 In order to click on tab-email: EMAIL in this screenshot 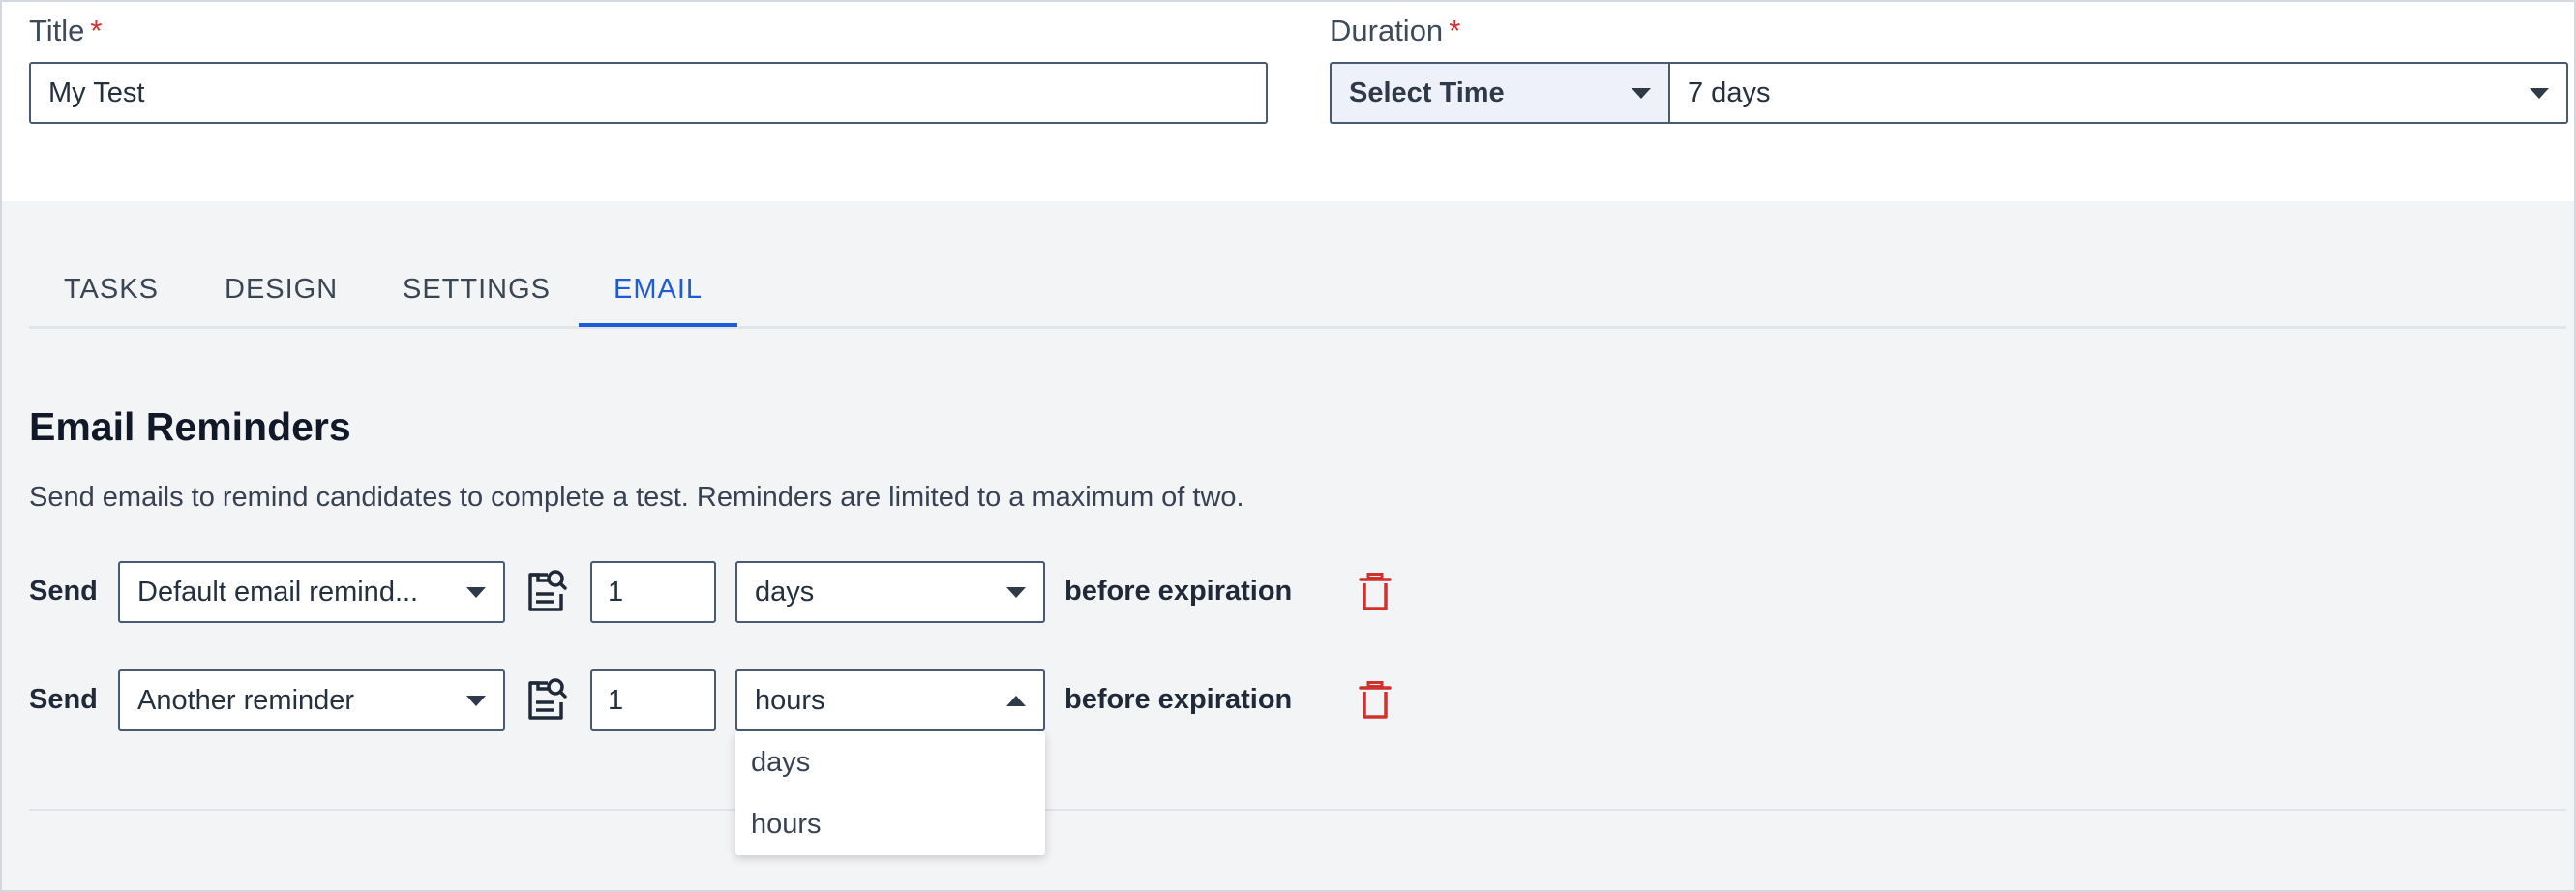, I will do `click(658, 289)`.